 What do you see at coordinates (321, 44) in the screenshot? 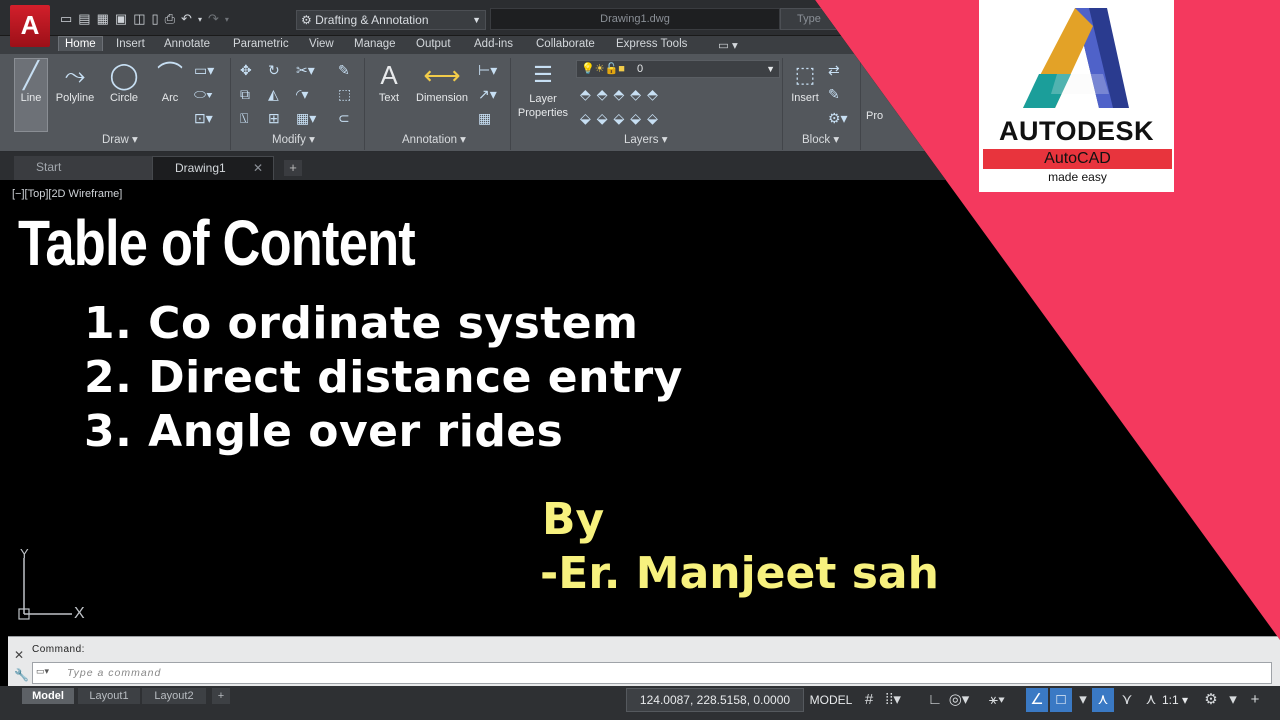
I see `tab-view: View` at bounding box center [321, 44].